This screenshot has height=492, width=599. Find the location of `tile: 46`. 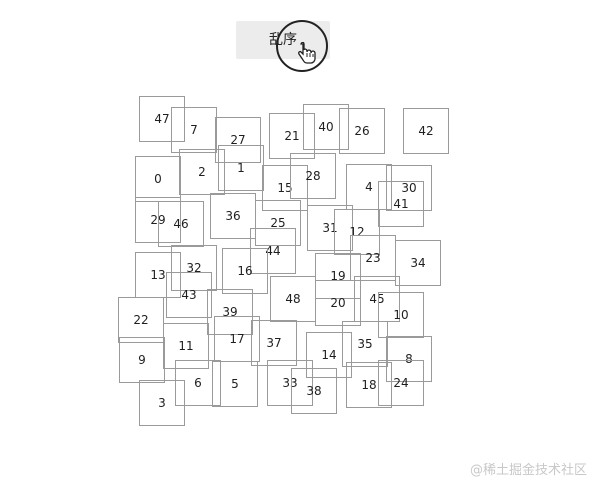

tile: 46 is located at coordinates (181, 224).